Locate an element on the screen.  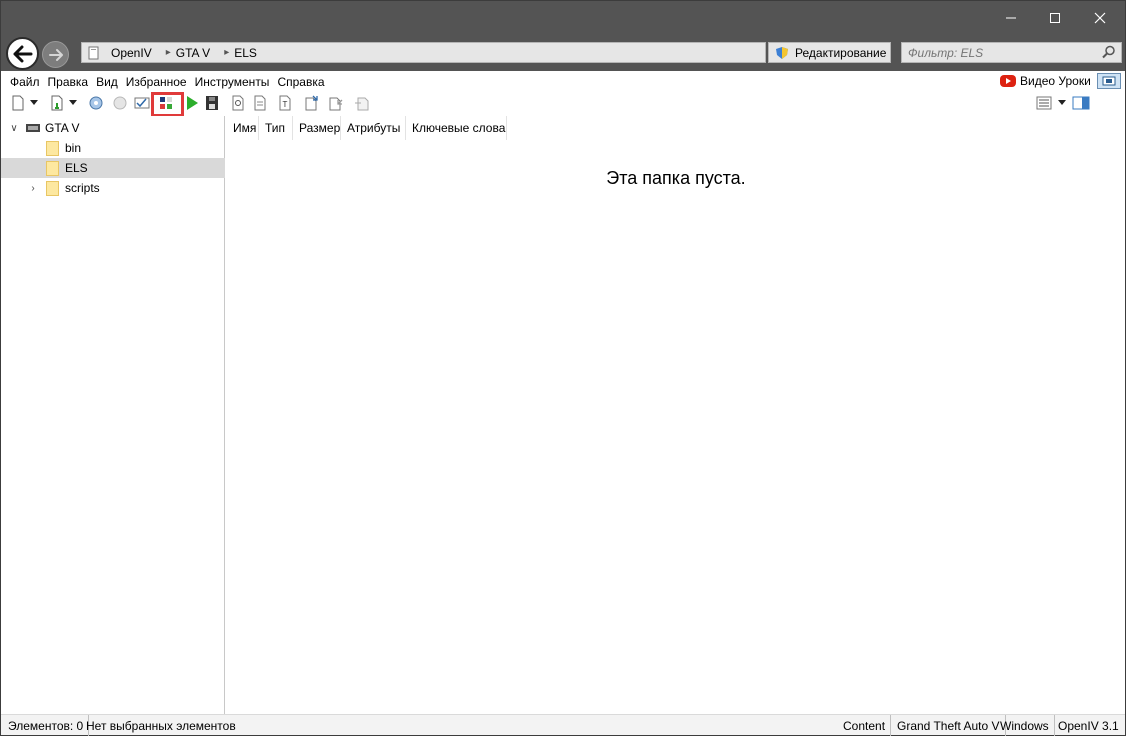
minimize-icon is located at coordinates (1011, 18).